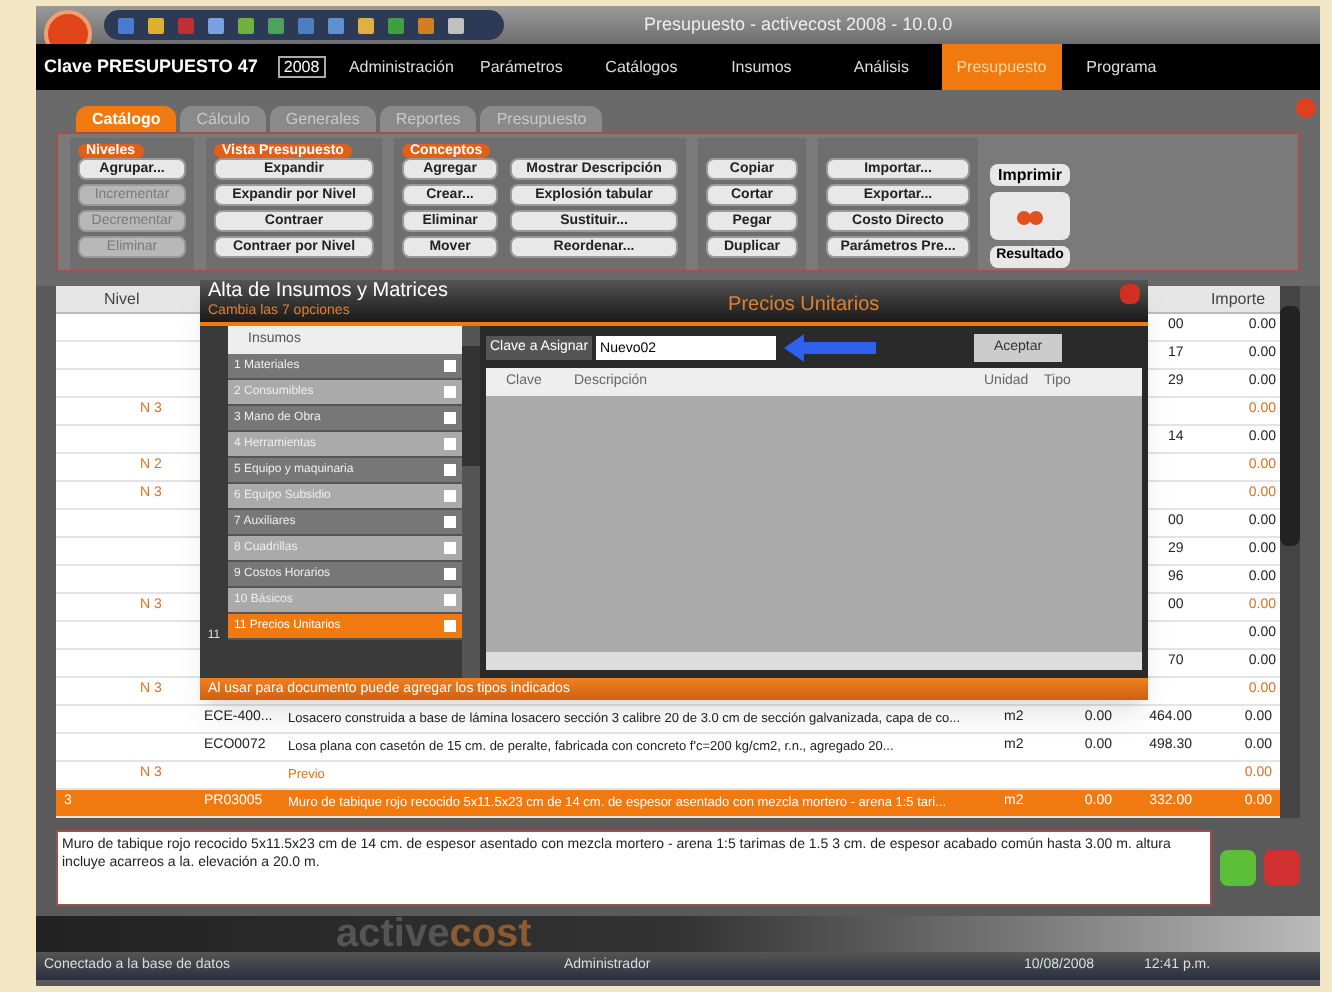 The width and height of the screenshot is (1332, 992). I want to click on menu-tab: Programa, so click(1121, 67).